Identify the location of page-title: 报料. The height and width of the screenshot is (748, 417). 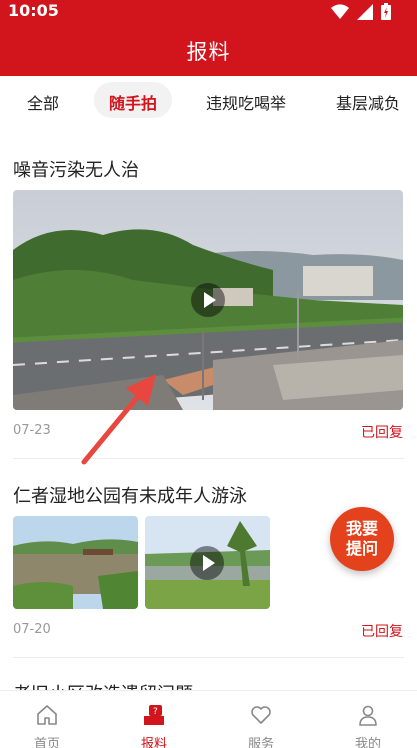
(208, 52).